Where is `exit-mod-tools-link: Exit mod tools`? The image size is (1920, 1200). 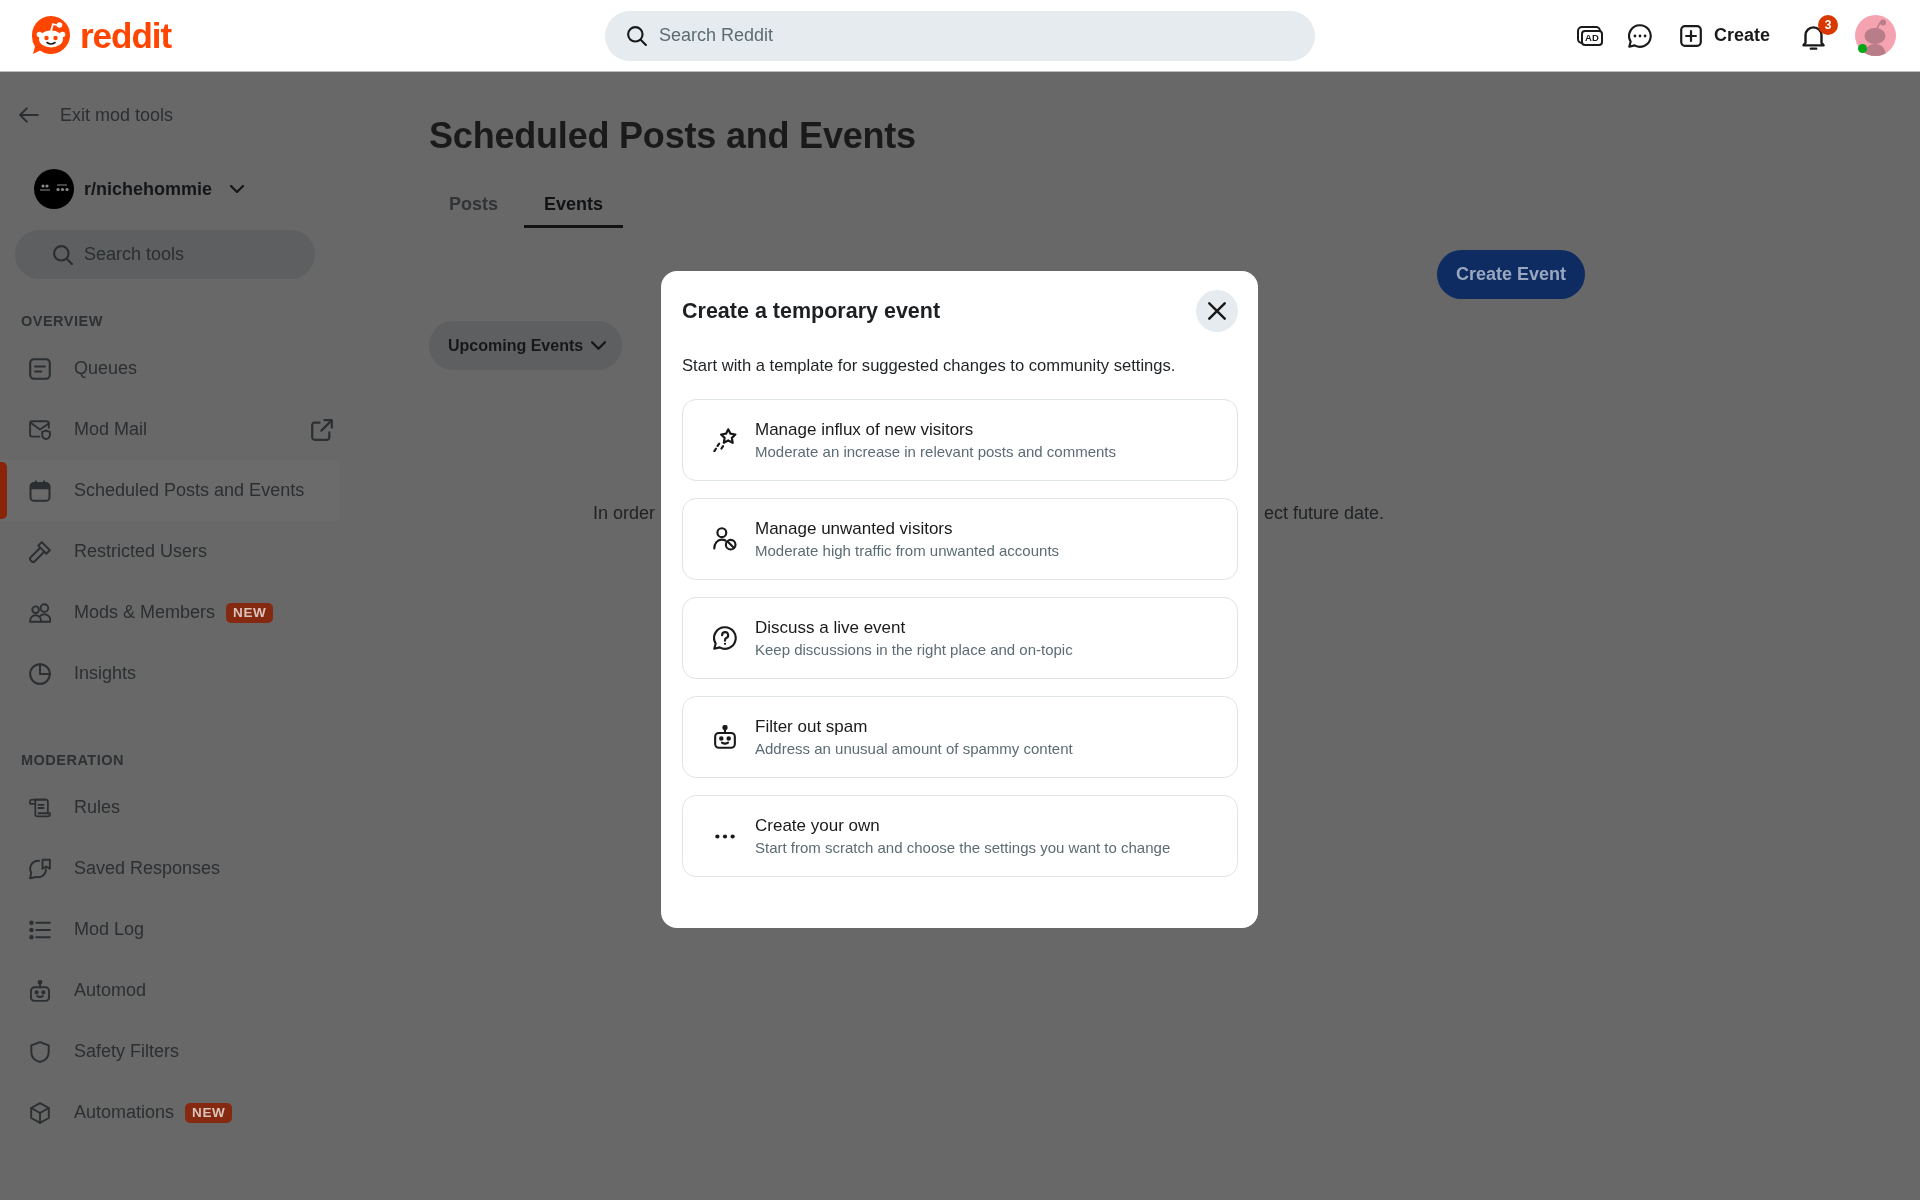
exit-mod-tools-link: Exit mod tools is located at coordinates (87, 115).